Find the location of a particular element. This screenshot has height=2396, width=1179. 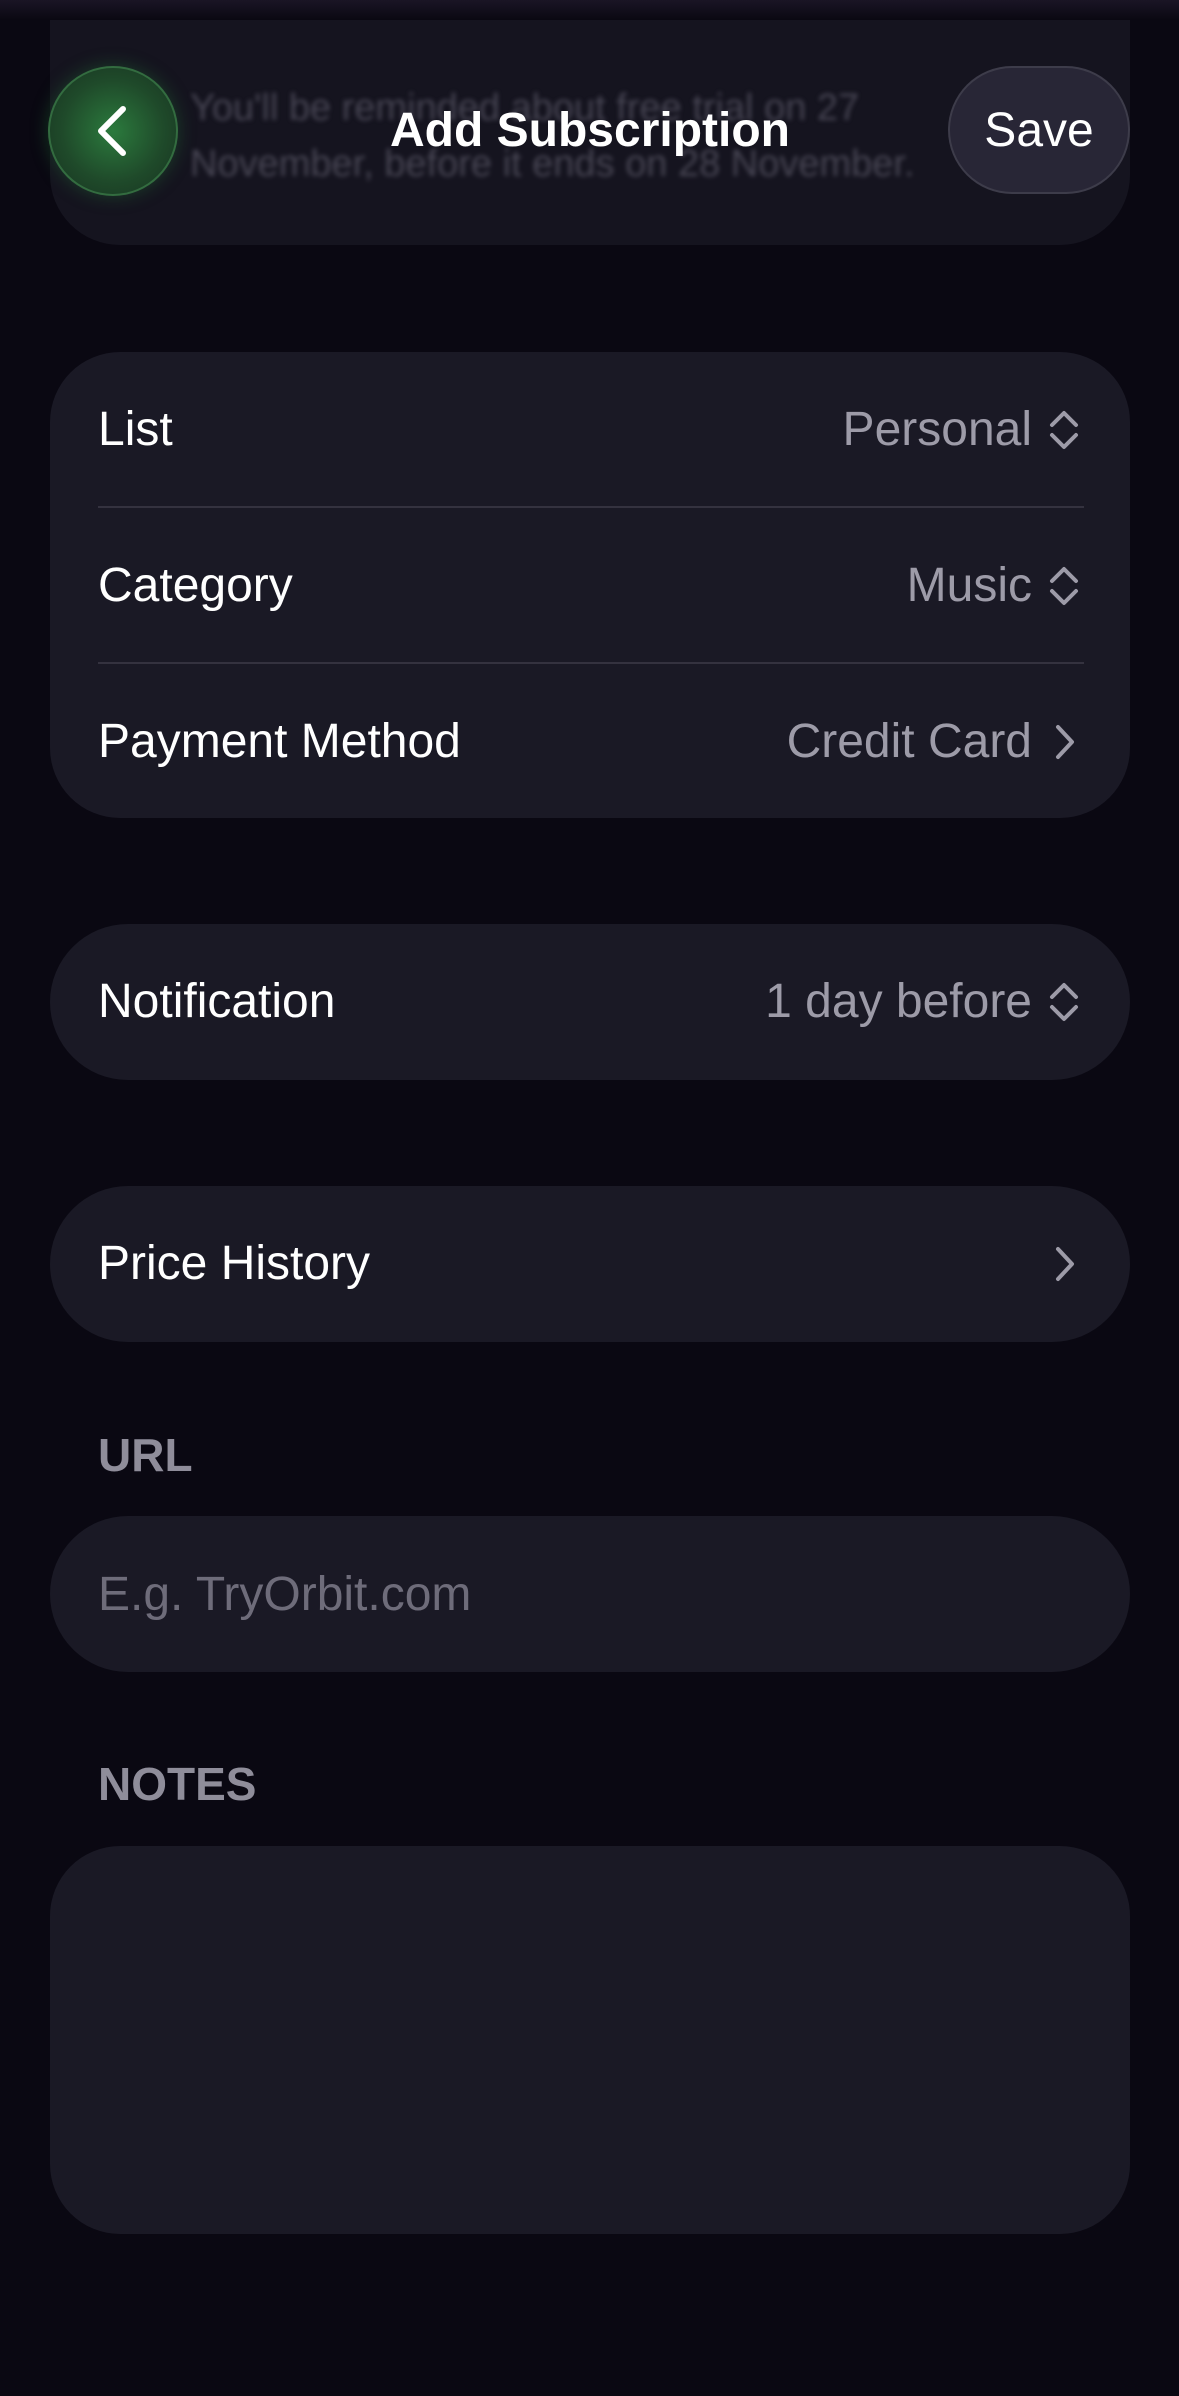

notification-row: Notification 1 day before is located at coordinates (590, 1002).